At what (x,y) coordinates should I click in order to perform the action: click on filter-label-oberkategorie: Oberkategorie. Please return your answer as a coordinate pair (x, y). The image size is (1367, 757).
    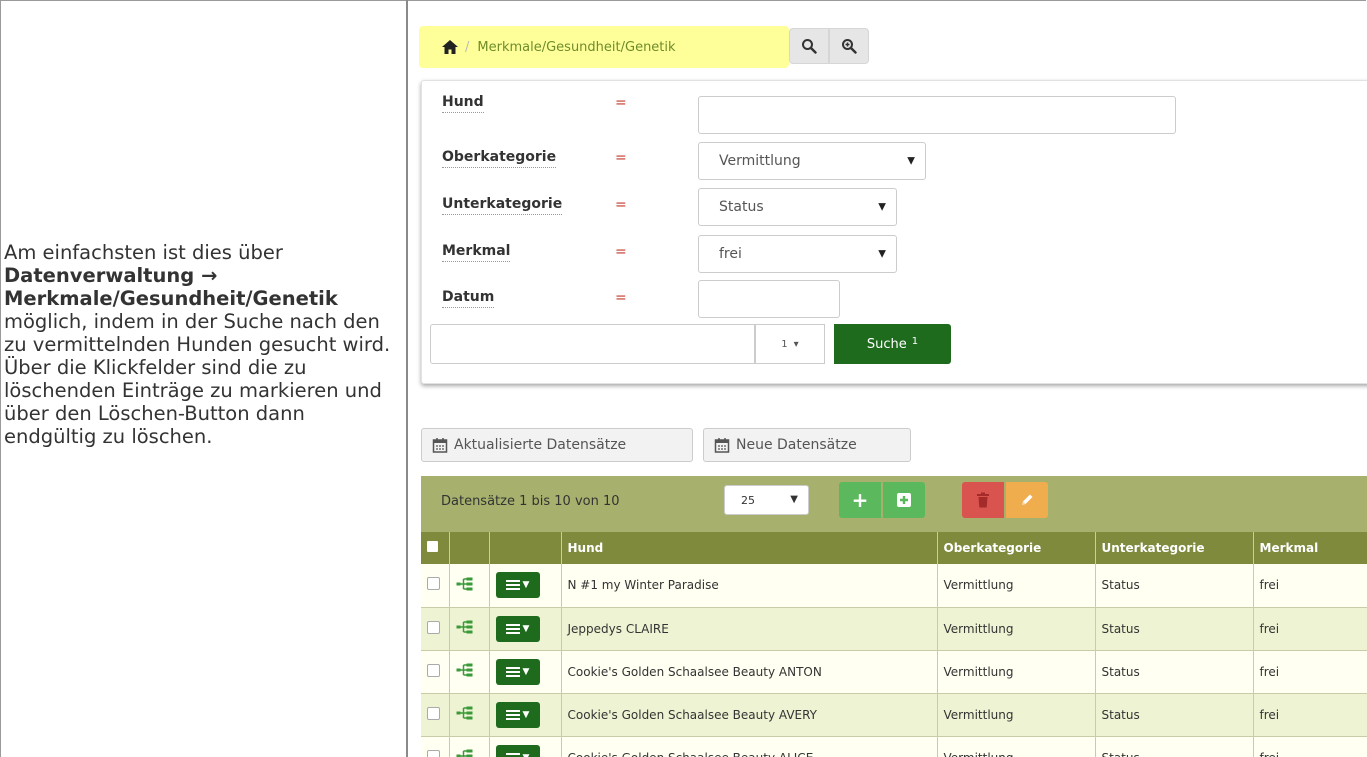
    Looking at the image, I should click on (499, 158).